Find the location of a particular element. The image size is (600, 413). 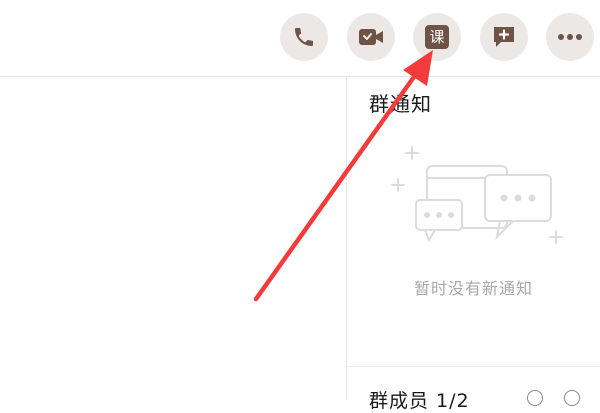

course-icon: 课 is located at coordinates (437, 37).